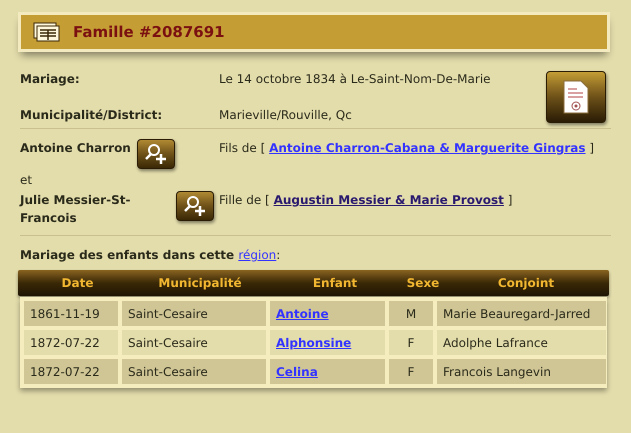 The width and height of the screenshot is (631, 433). Describe the element at coordinates (47, 32) in the screenshot. I see `document-stack-icon` at that location.